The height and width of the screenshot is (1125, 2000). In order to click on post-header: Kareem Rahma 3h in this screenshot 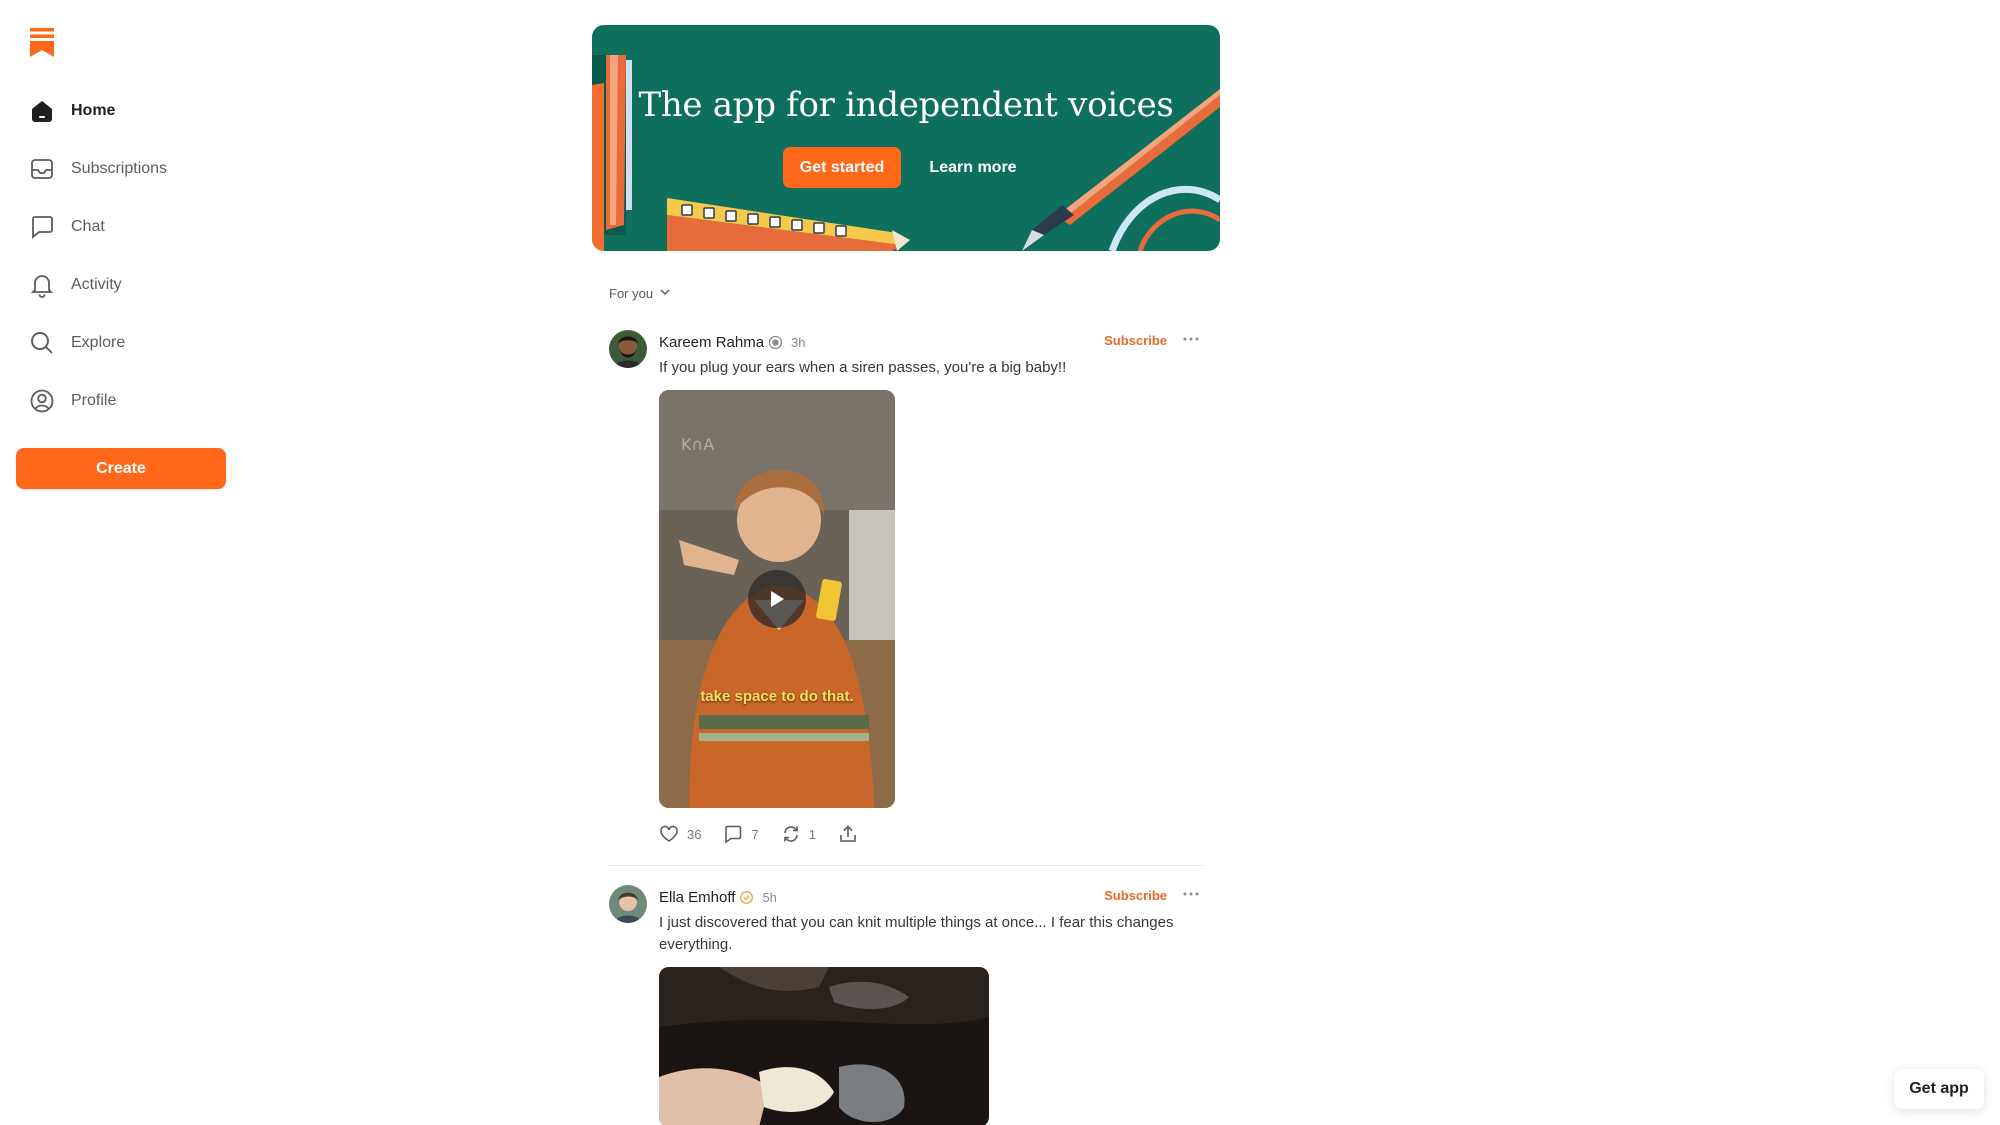, I will do `click(732, 342)`.